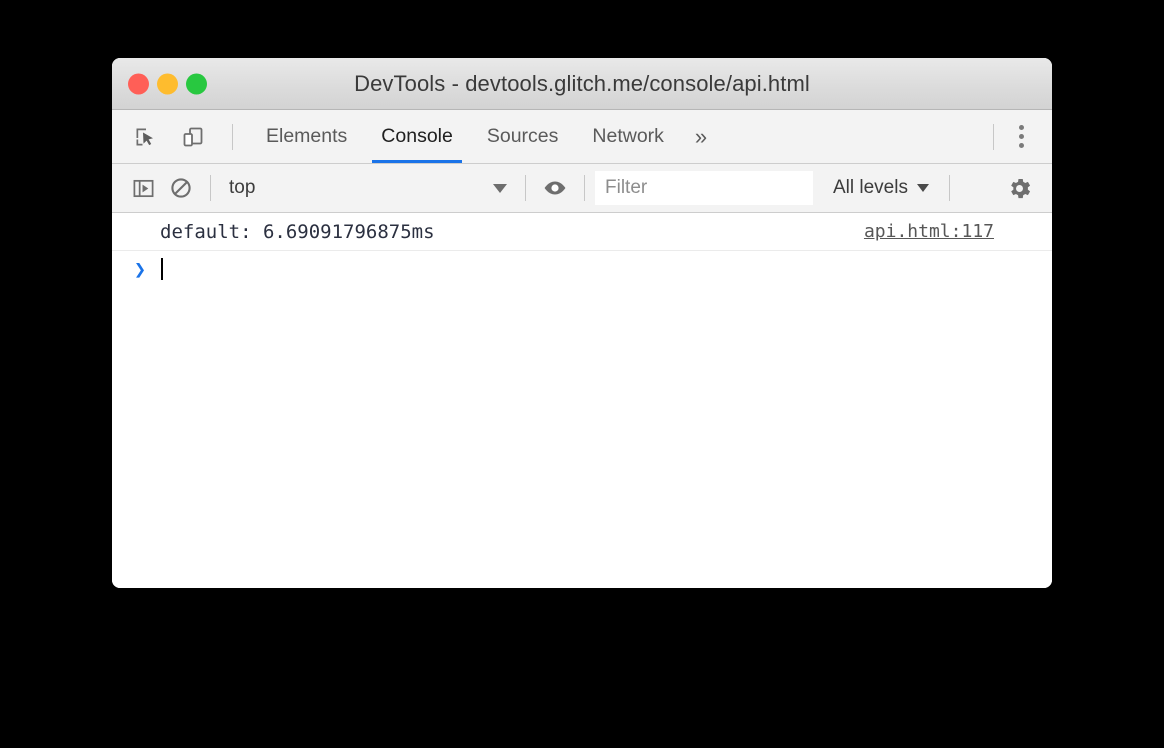 The width and height of the screenshot is (1164, 748). I want to click on clear-console-button, so click(181, 188).